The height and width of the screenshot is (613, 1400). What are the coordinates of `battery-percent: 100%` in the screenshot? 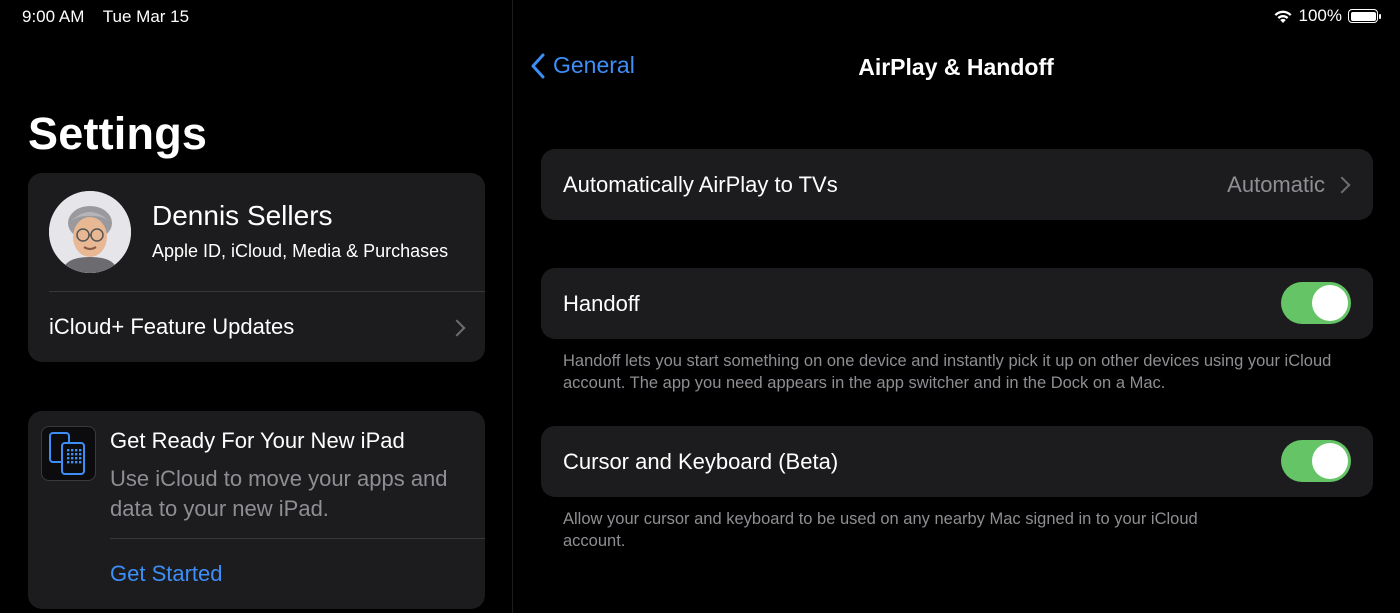 It's located at (1320, 15).